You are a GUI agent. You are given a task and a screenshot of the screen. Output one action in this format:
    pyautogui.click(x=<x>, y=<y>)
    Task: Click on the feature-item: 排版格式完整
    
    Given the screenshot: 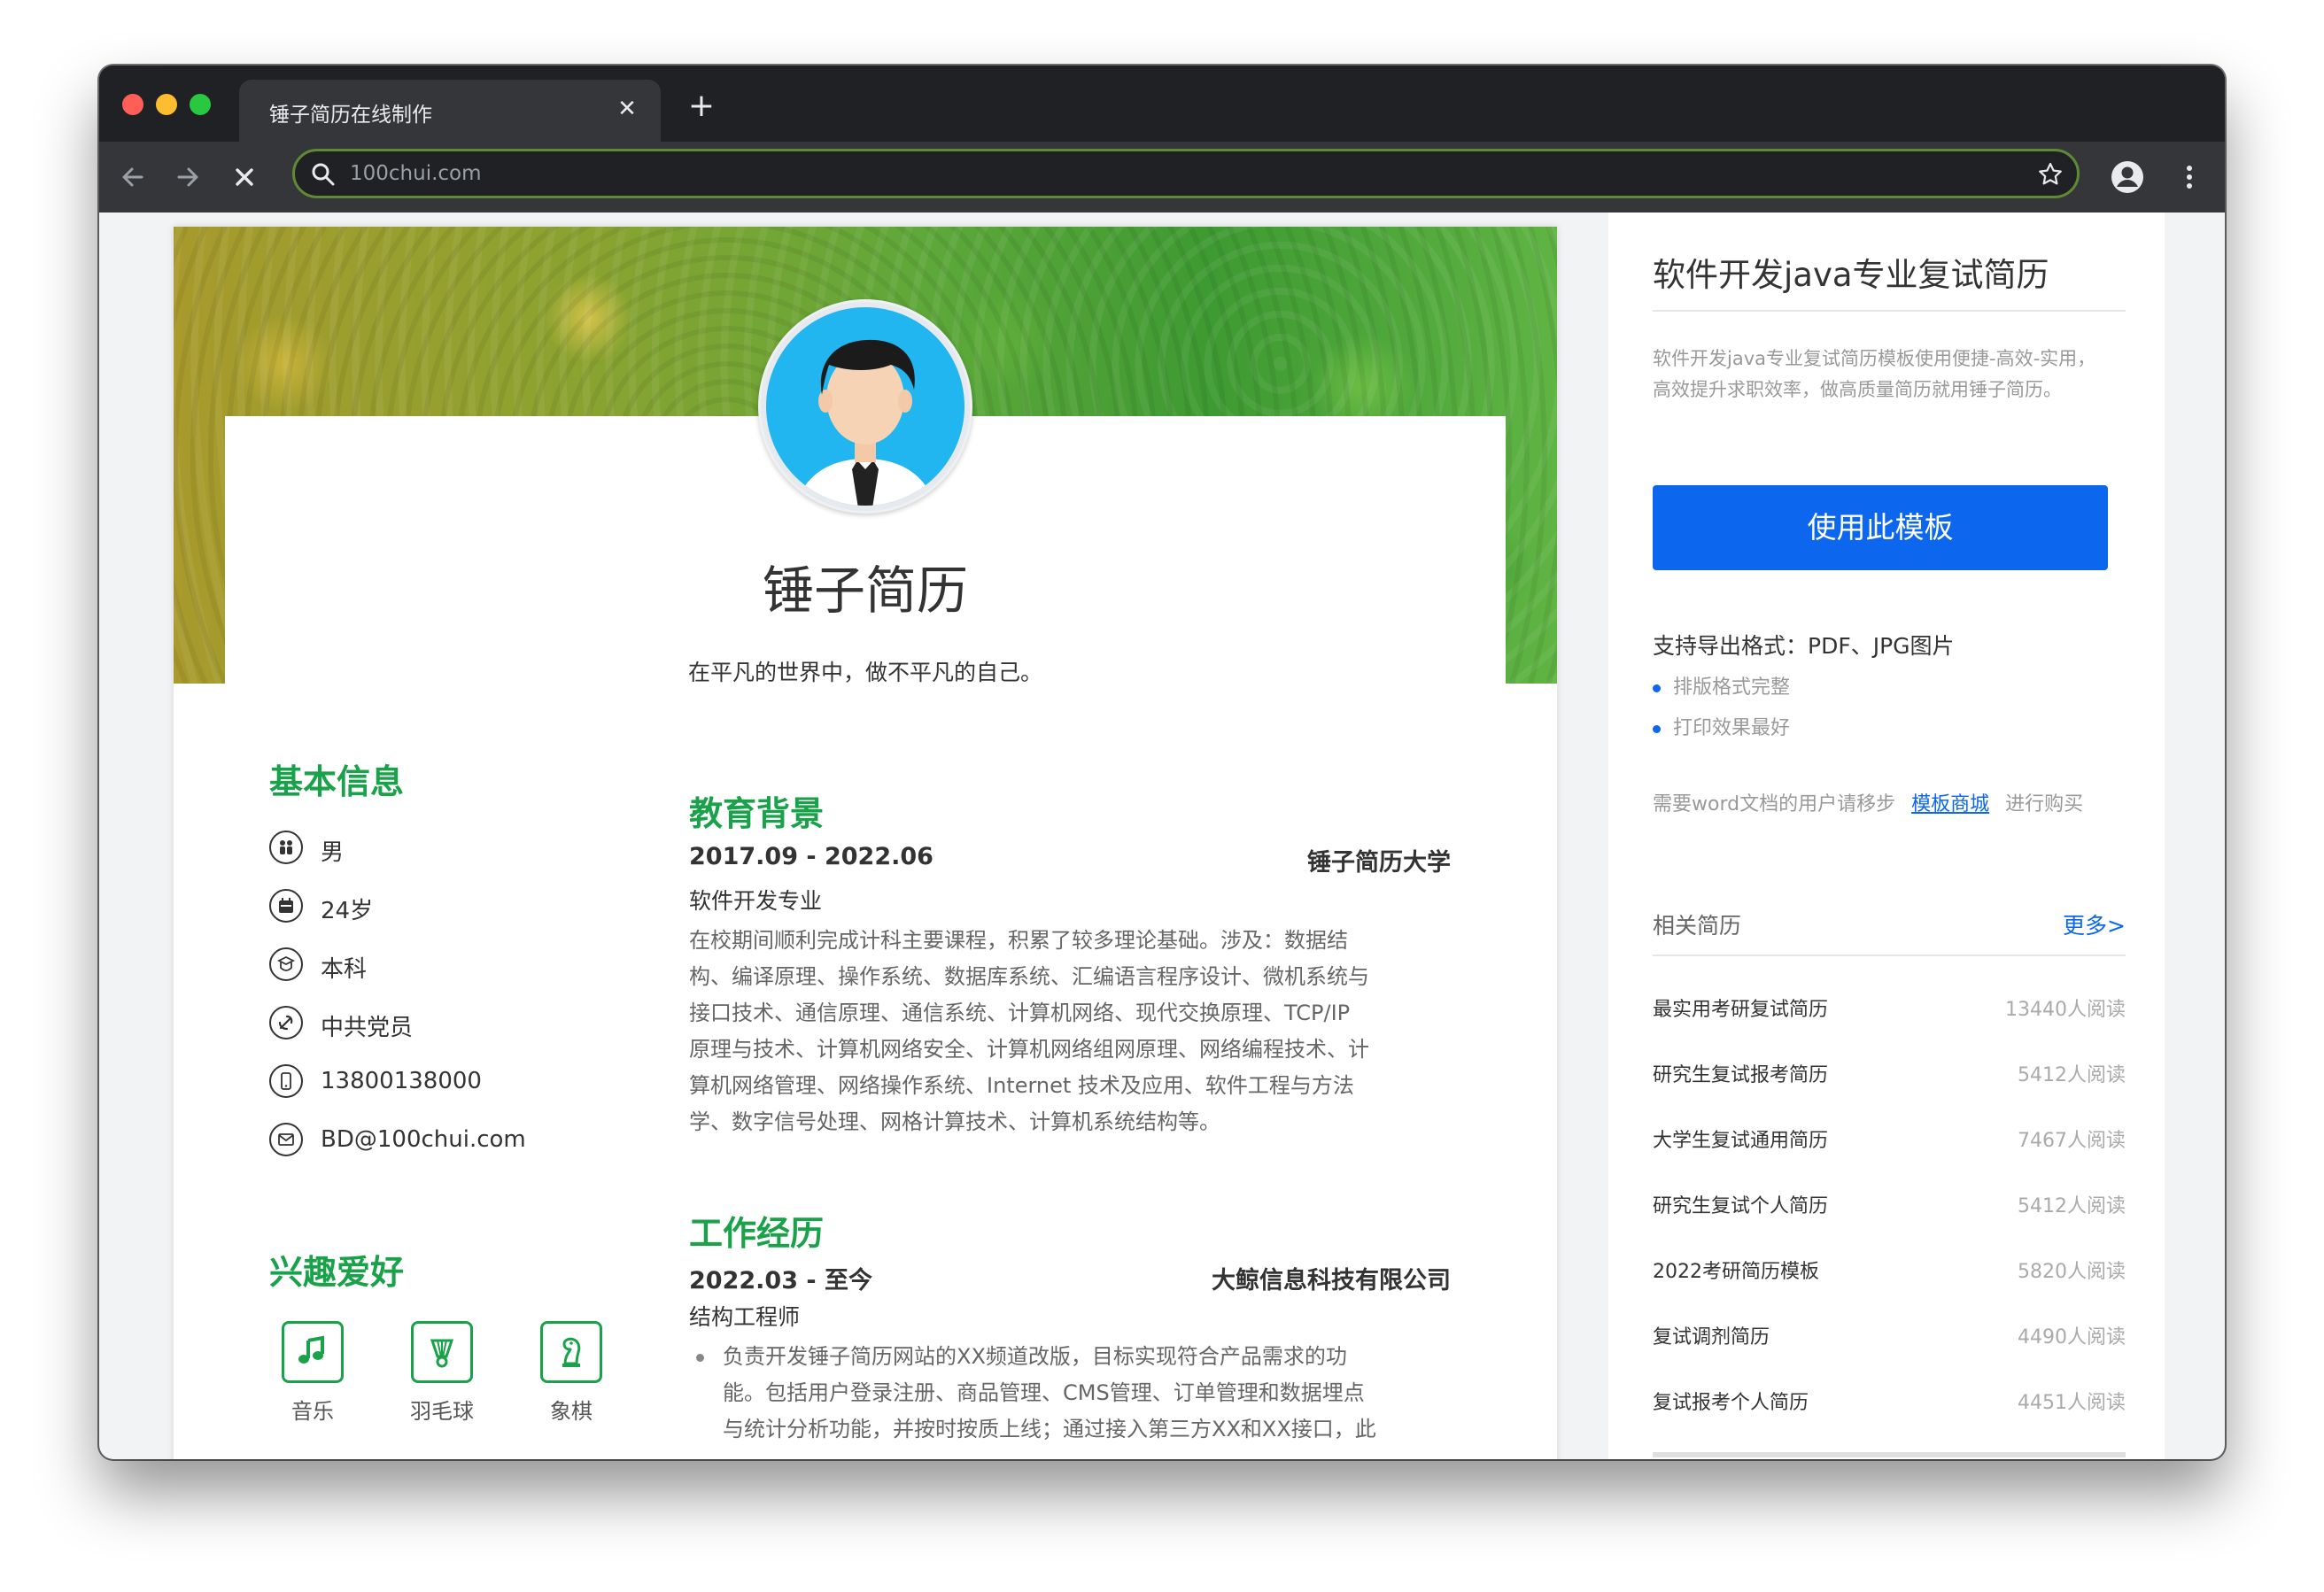 What is the action you would take?
    pyautogui.click(x=1721, y=685)
    